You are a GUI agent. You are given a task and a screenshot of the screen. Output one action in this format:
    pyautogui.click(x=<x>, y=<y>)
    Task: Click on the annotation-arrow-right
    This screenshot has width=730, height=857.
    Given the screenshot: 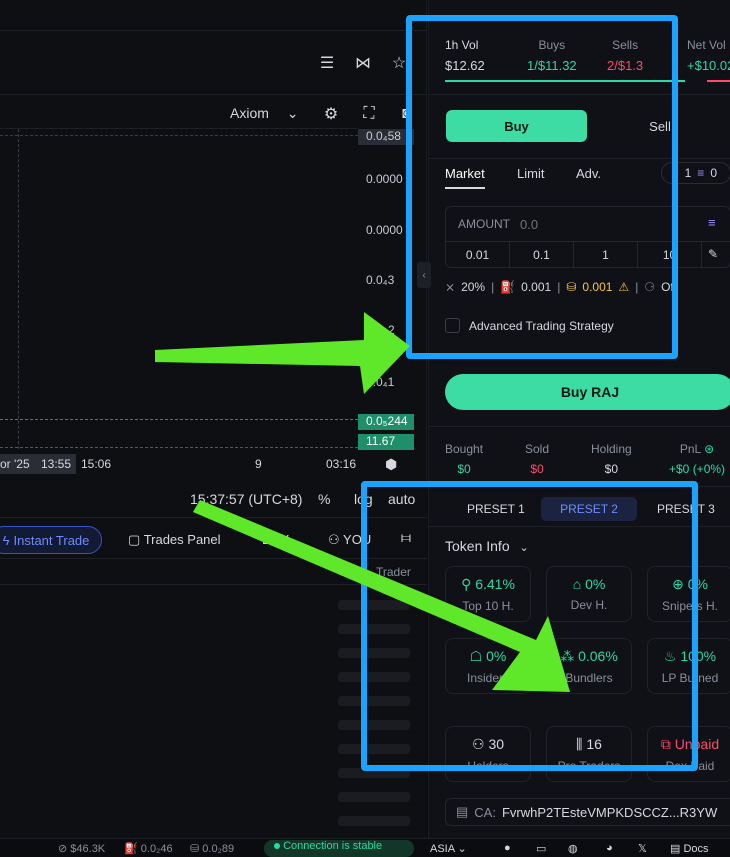 What is the action you would take?
    pyautogui.click(x=282, y=353)
    